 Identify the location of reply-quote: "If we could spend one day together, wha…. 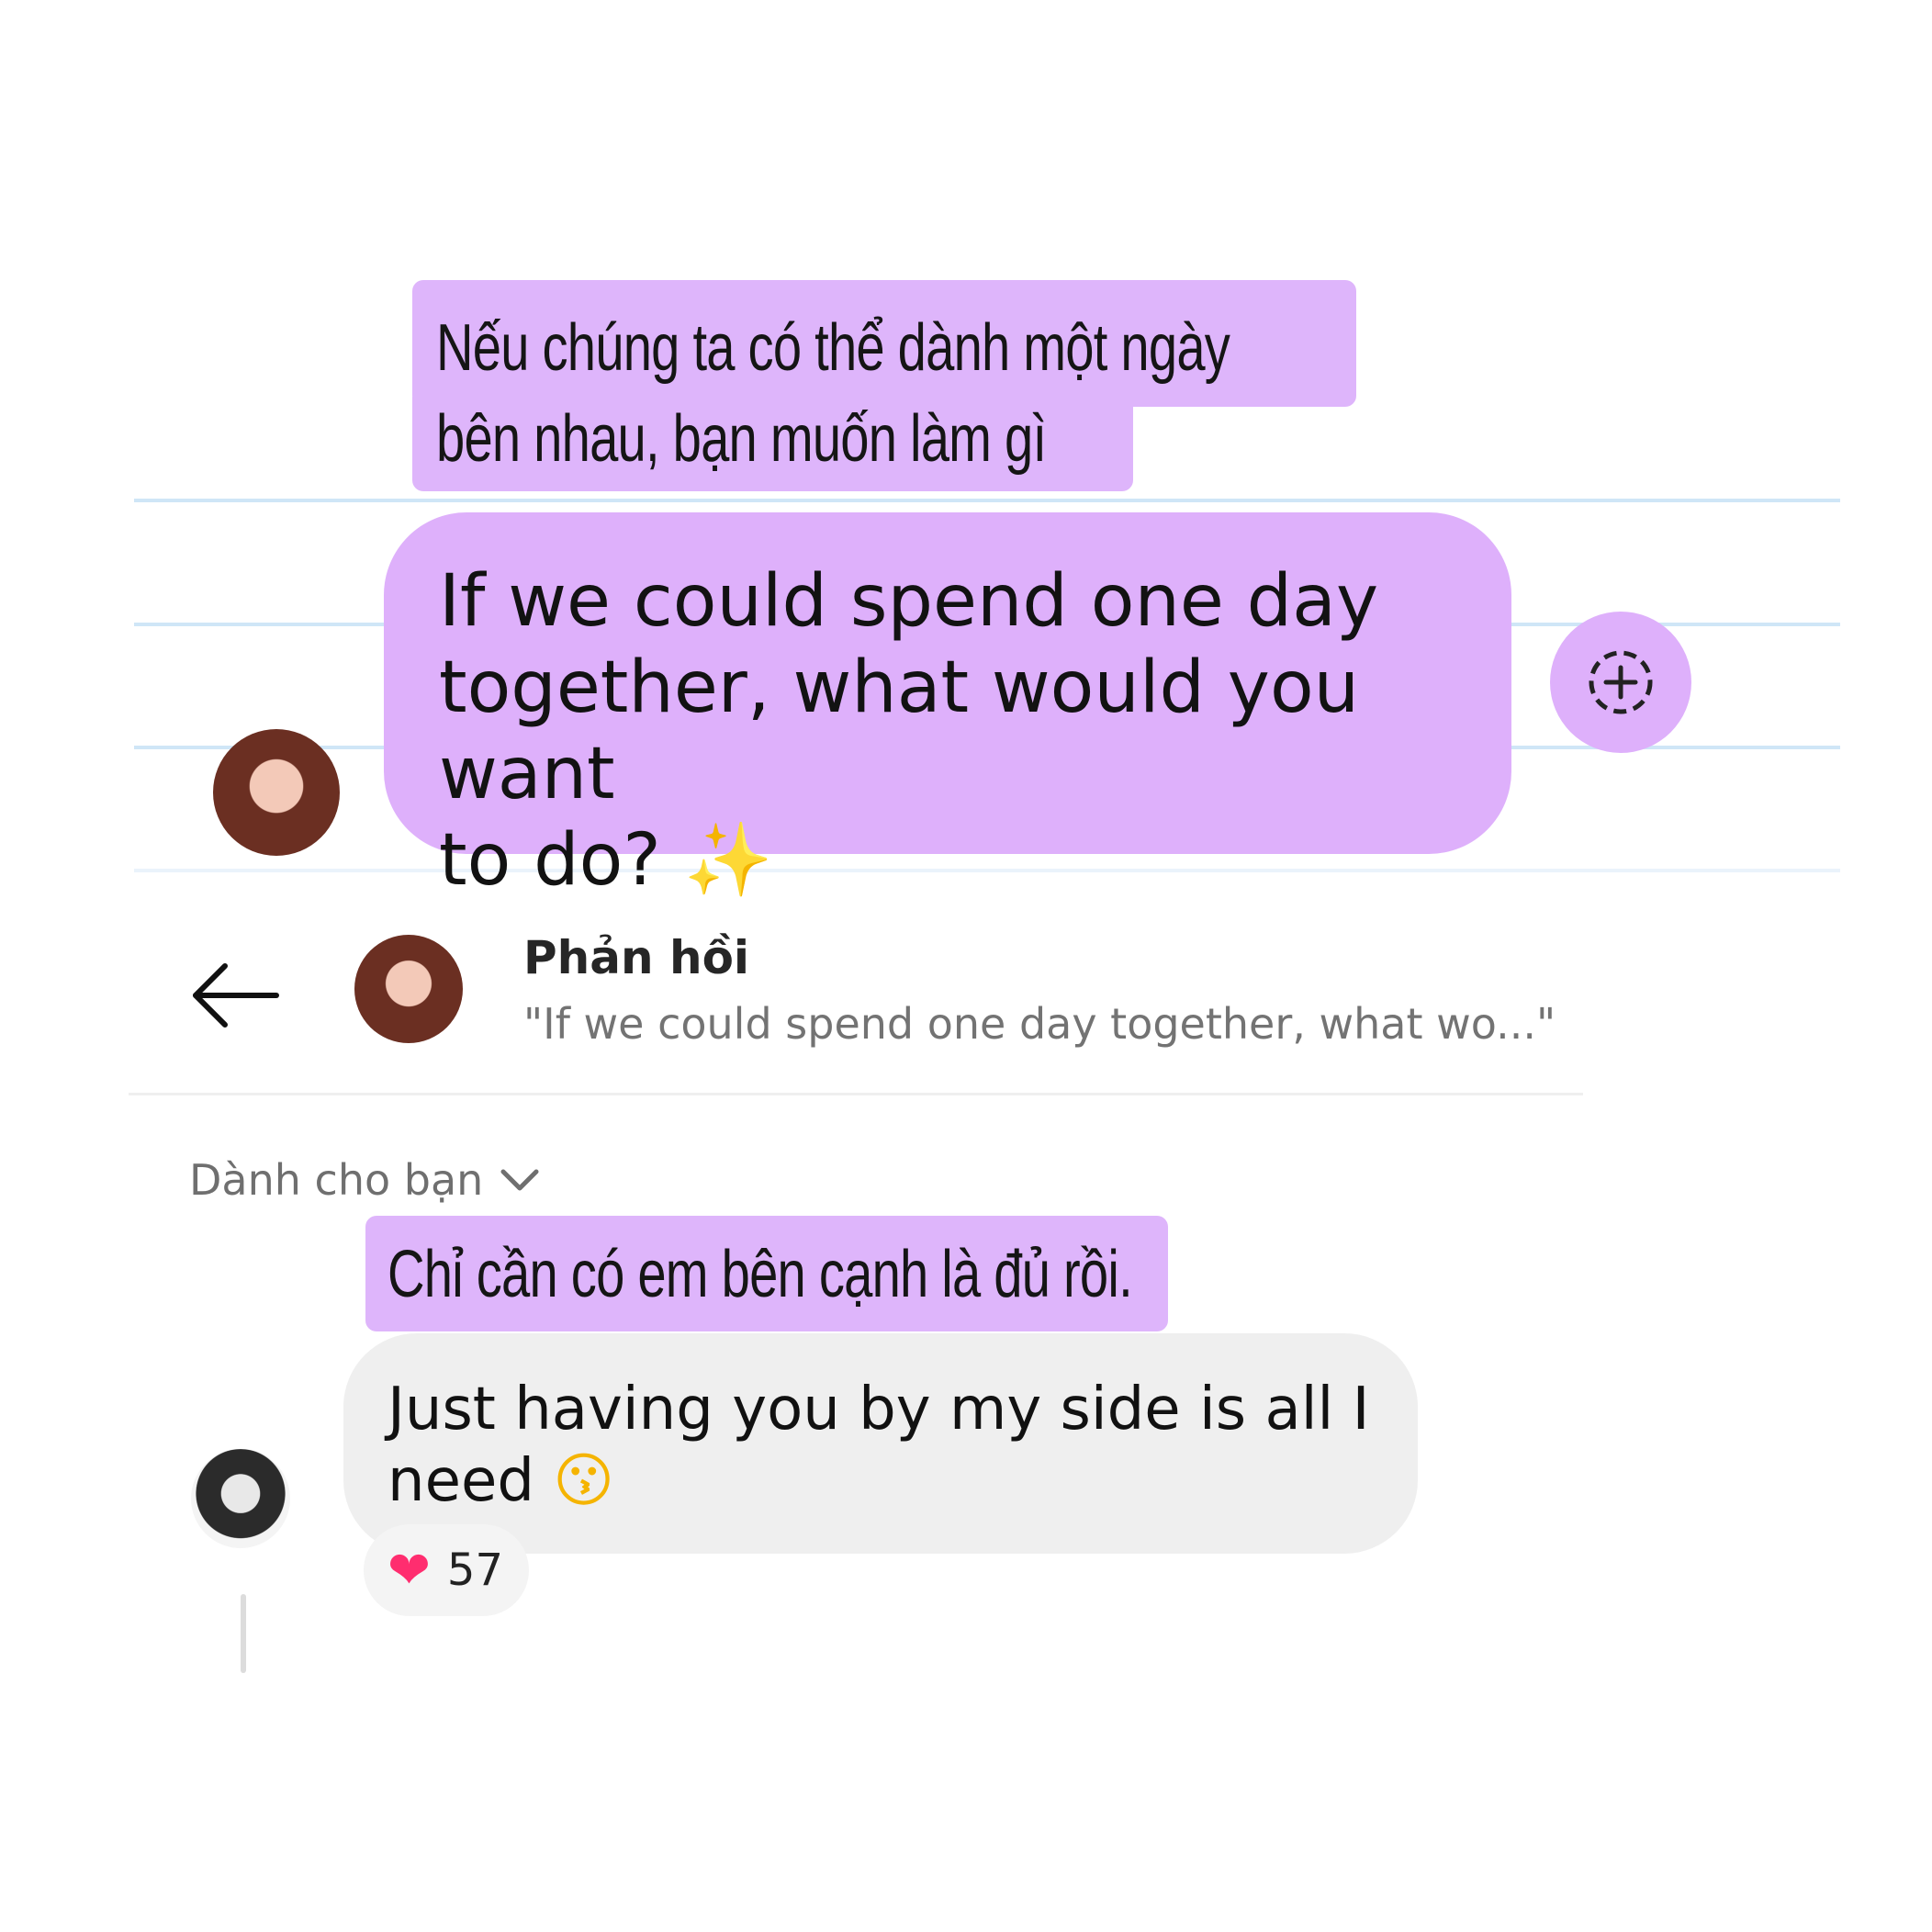
(1039, 1024).